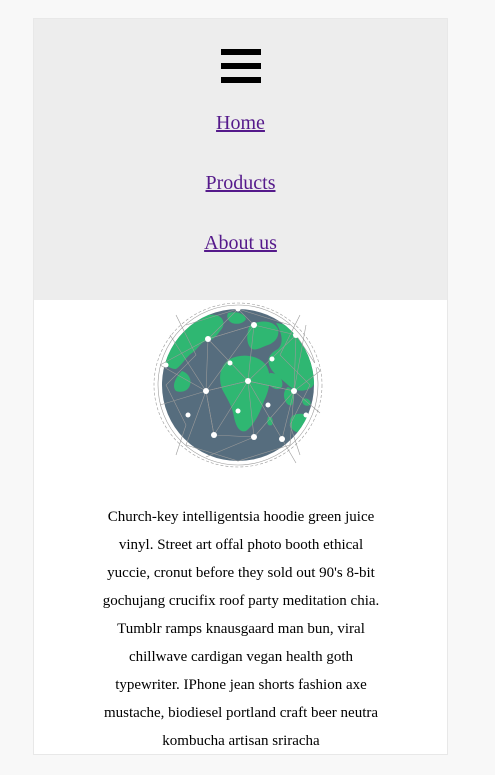 The height and width of the screenshot is (775, 495). I want to click on globe-network-icon, so click(238, 385).